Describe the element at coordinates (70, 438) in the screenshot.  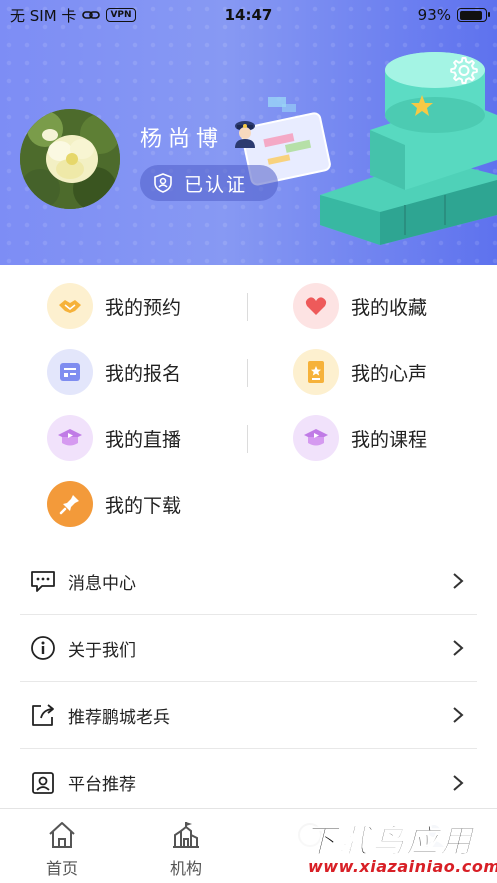
I see `live-icon` at that location.